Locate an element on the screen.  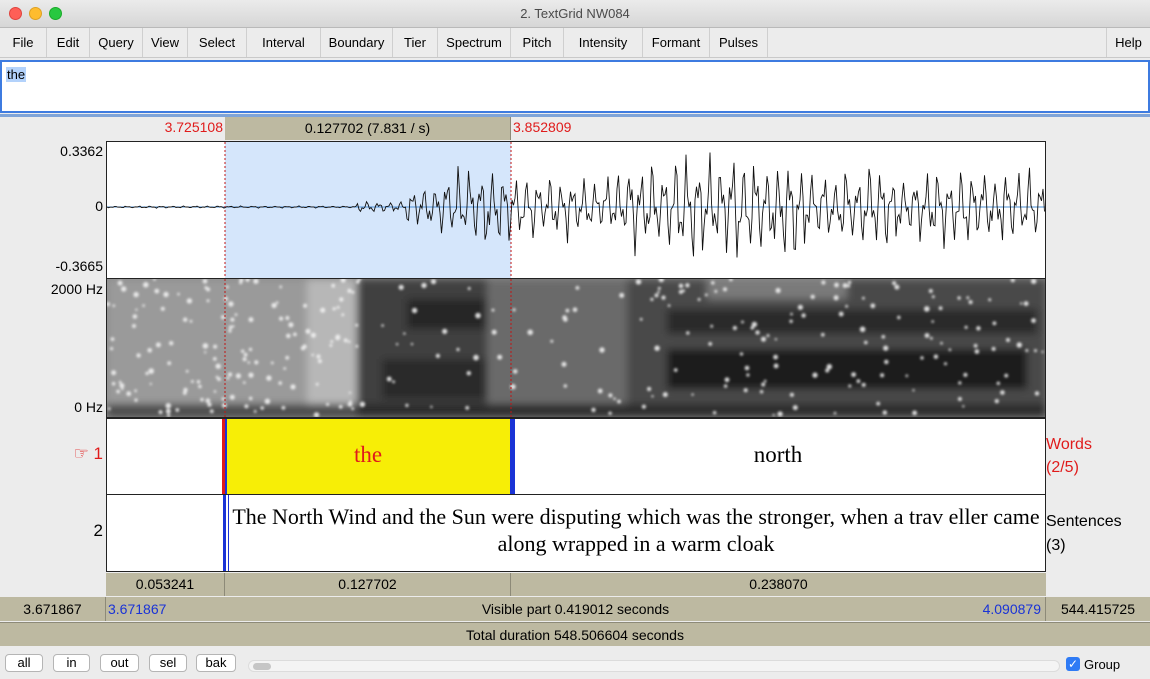
duration-interval-3: 0.238070 is located at coordinates (778, 584).